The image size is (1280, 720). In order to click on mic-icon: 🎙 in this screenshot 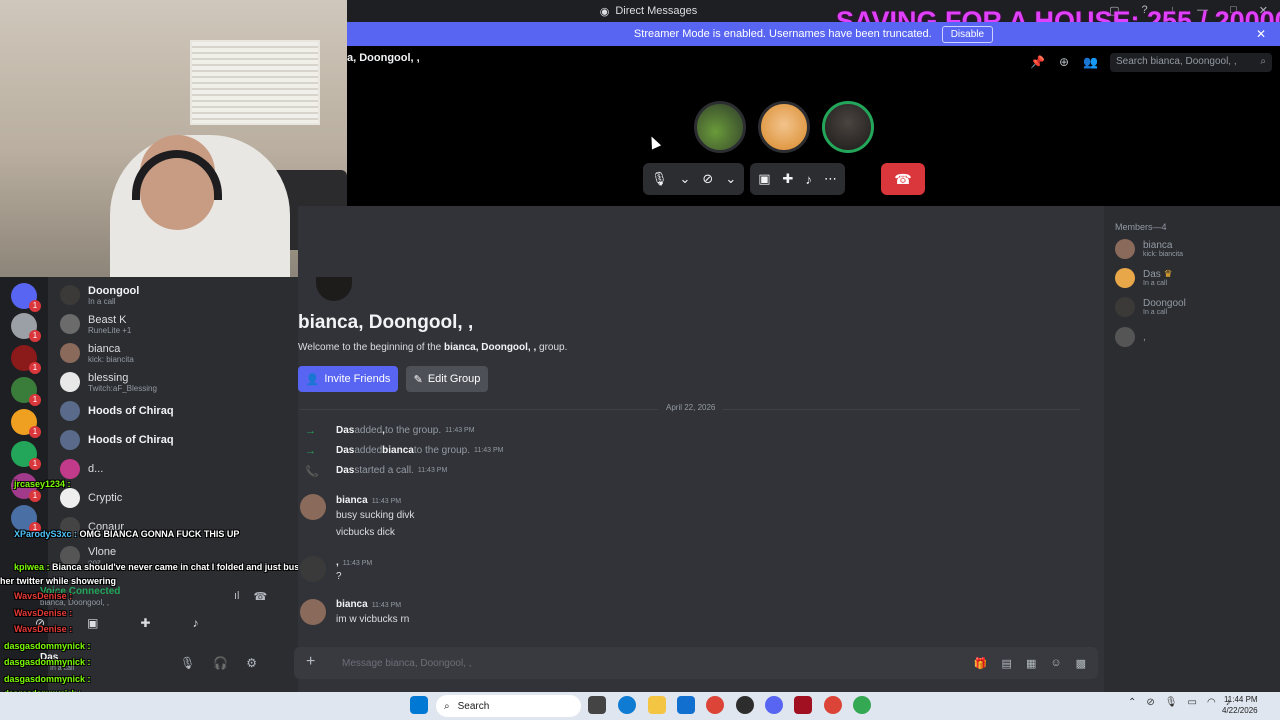, I will do `click(1171, 702)`.